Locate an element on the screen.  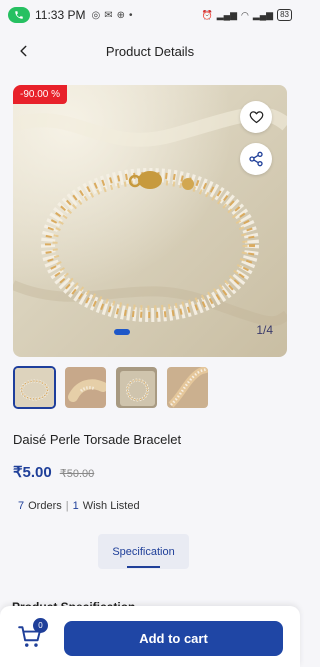
signal-icon: ▂▄▆ is located at coordinates (226, 14).